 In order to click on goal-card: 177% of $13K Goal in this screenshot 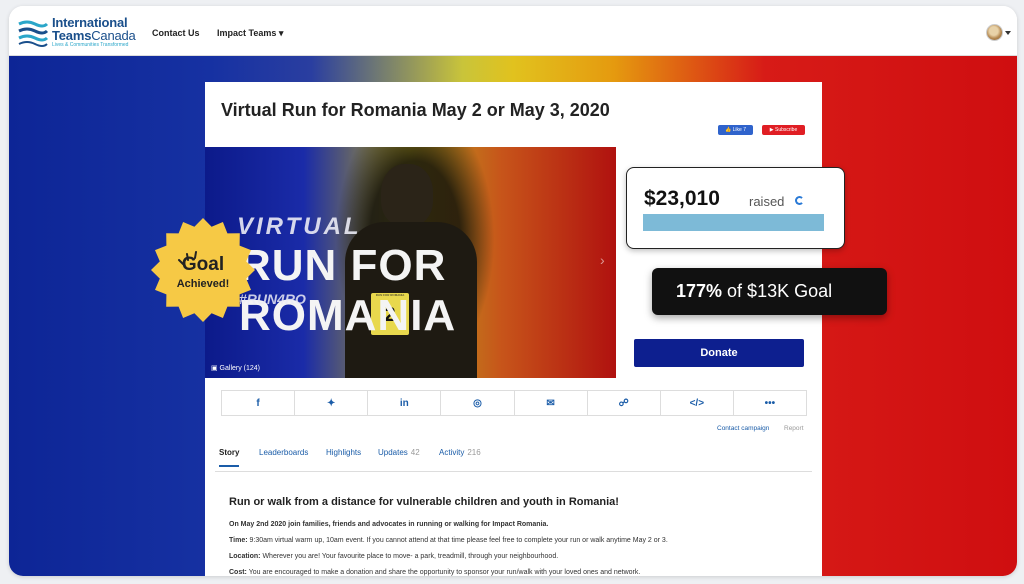, I will do `click(769, 291)`.